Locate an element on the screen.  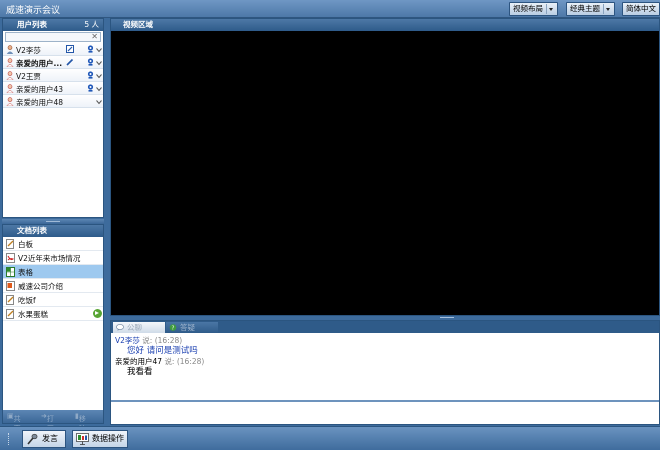
toolbar-grip is located at coordinates (9, 439).